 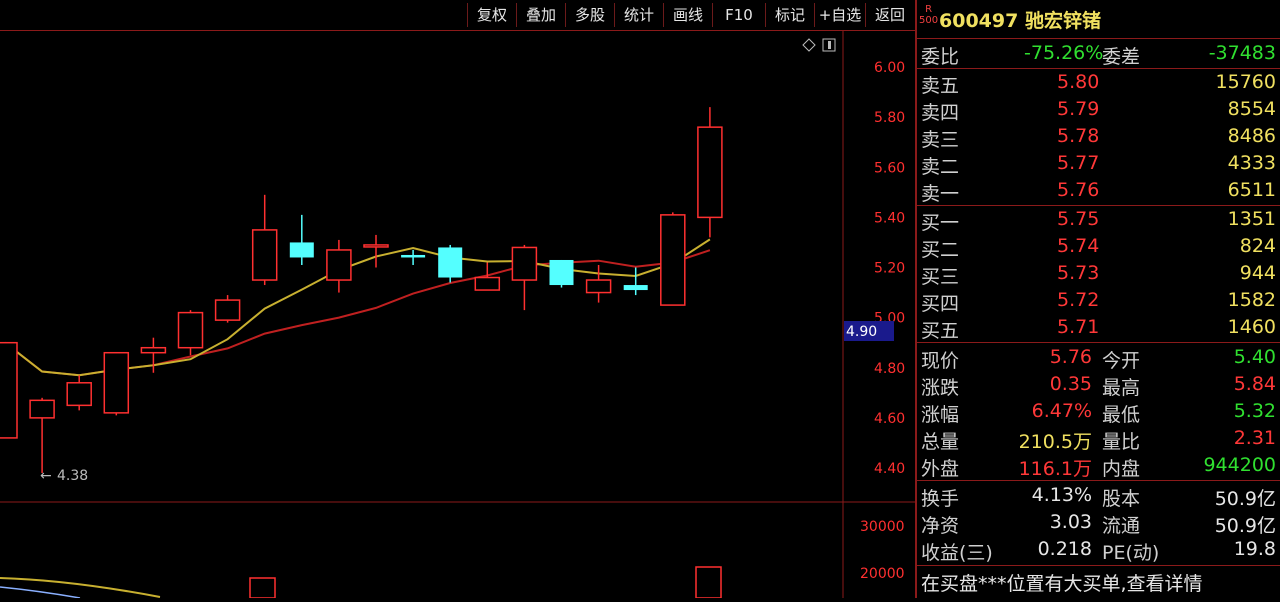 I want to click on ask-volume: 8554, so click(x=1251, y=109).